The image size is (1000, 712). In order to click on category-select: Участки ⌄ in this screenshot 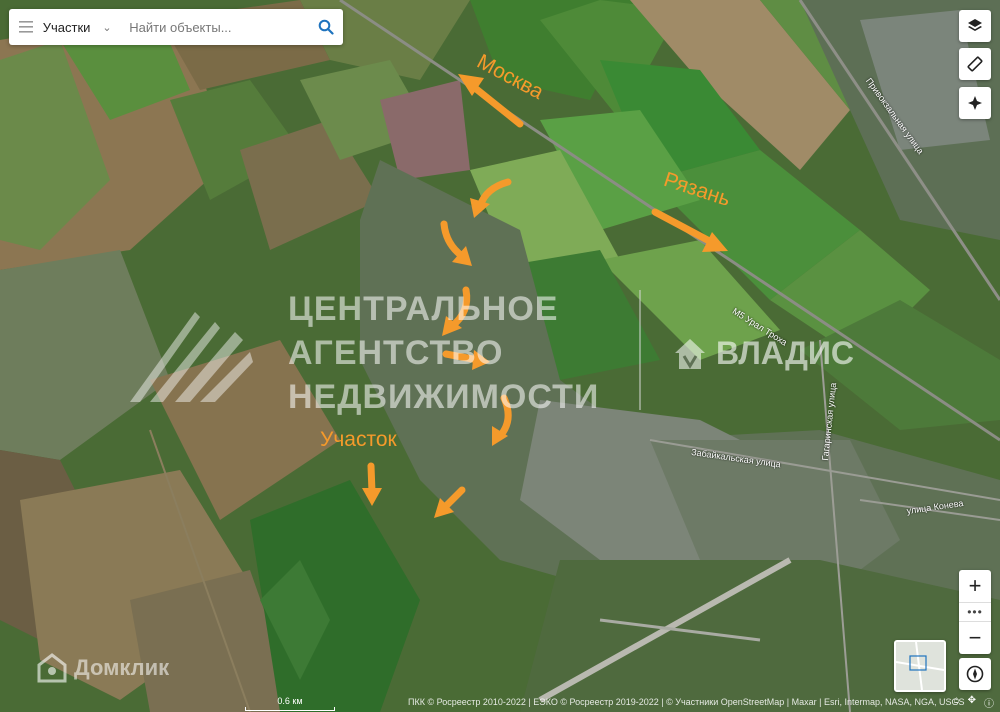, I will do `click(84, 27)`.